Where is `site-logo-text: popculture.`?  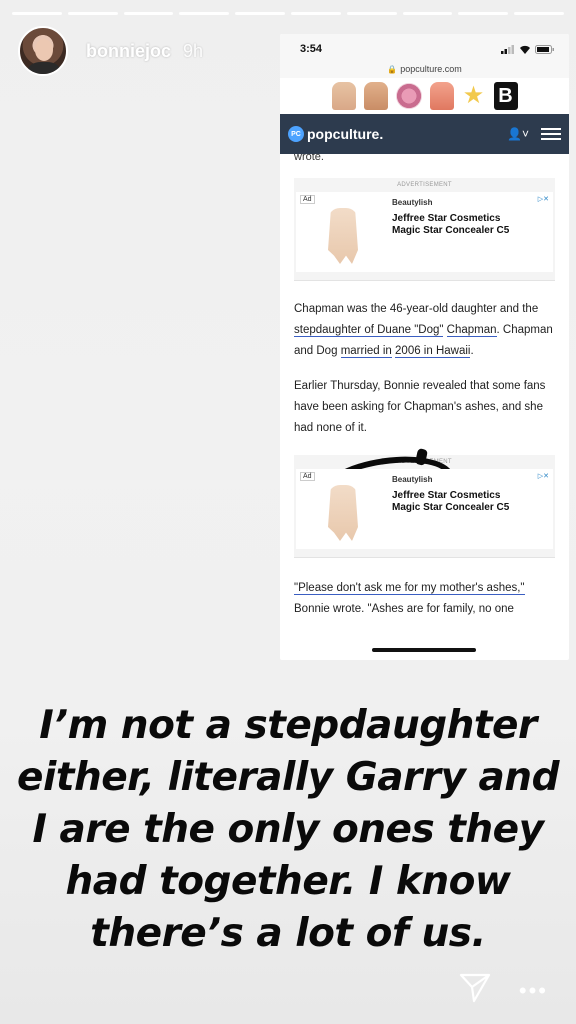 site-logo-text: popculture. is located at coordinates (345, 134).